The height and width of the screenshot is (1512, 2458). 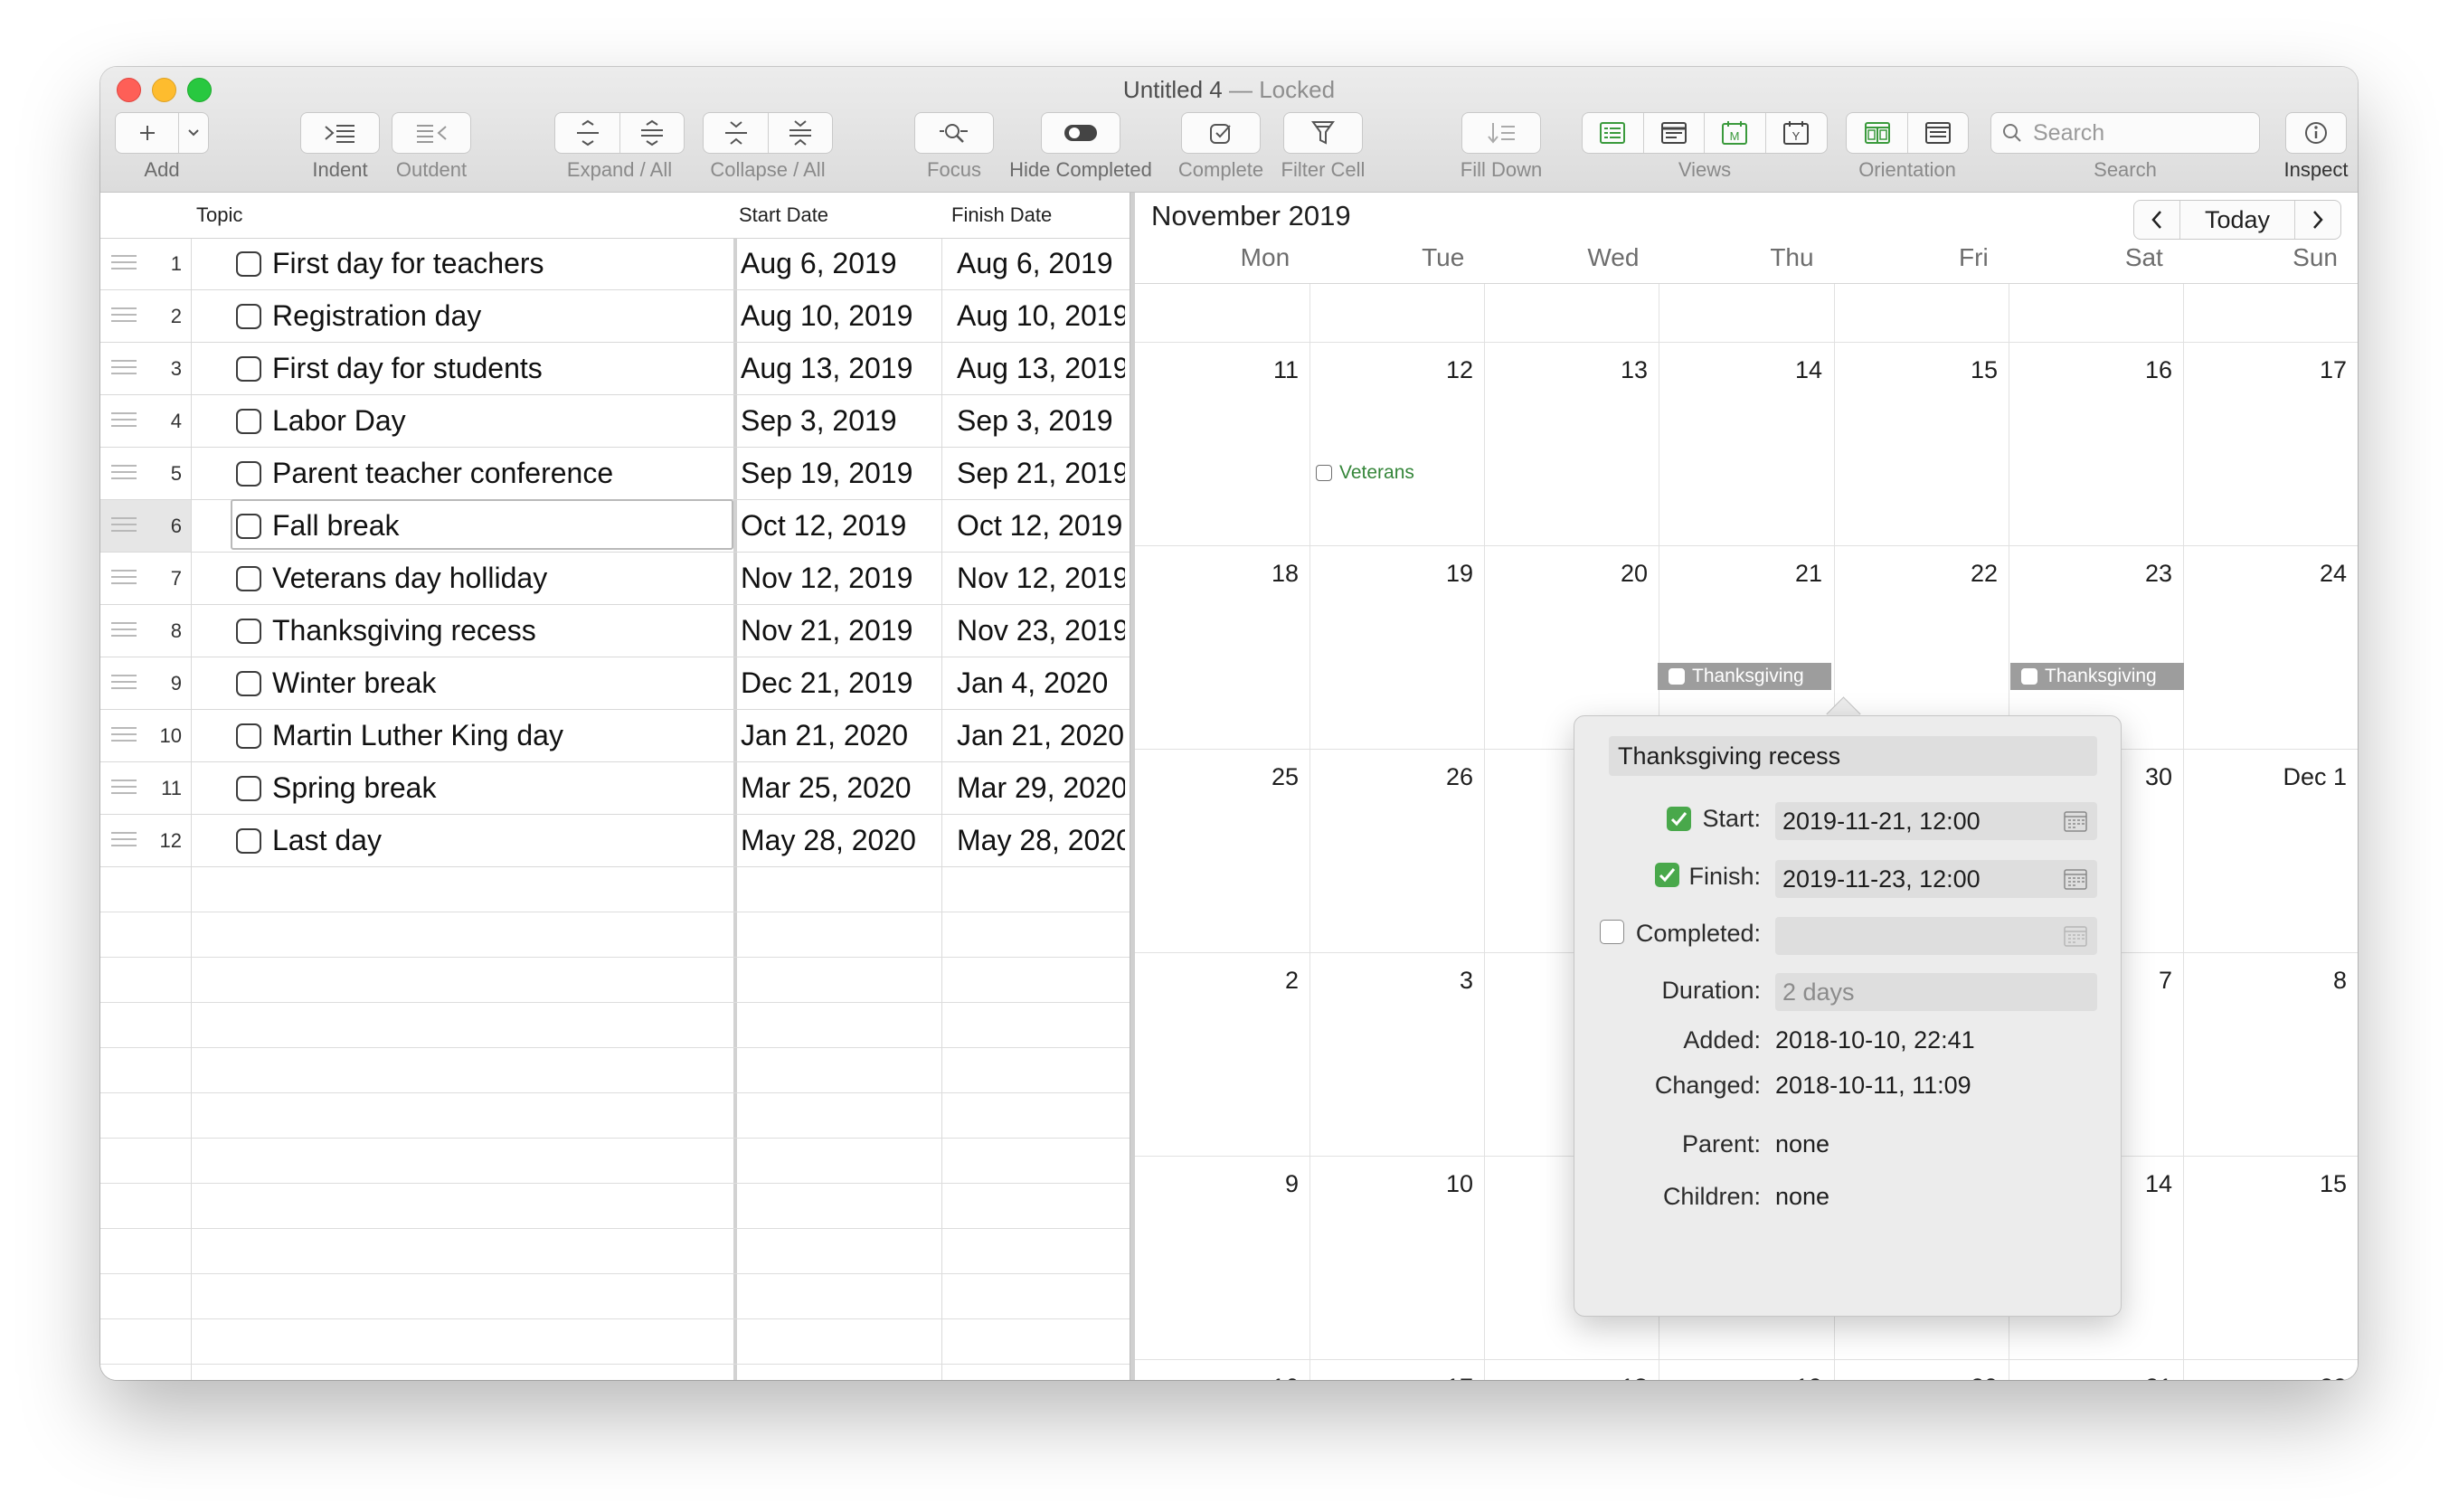 What do you see at coordinates (1797, 133) in the screenshot?
I see `year-view-button: Y` at bounding box center [1797, 133].